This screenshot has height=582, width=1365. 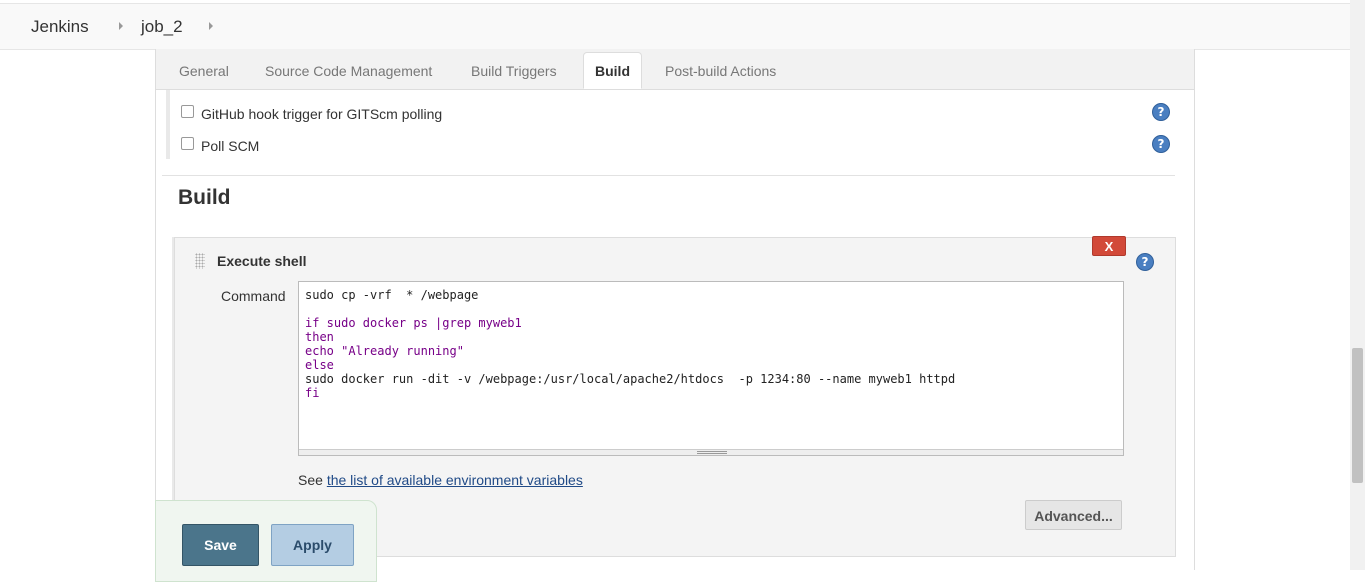 What do you see at coordinates (392, 295) in the screenshot?
I see `code-line: sudo cp -vrf * /webpage` at bounding box center [392, 295].